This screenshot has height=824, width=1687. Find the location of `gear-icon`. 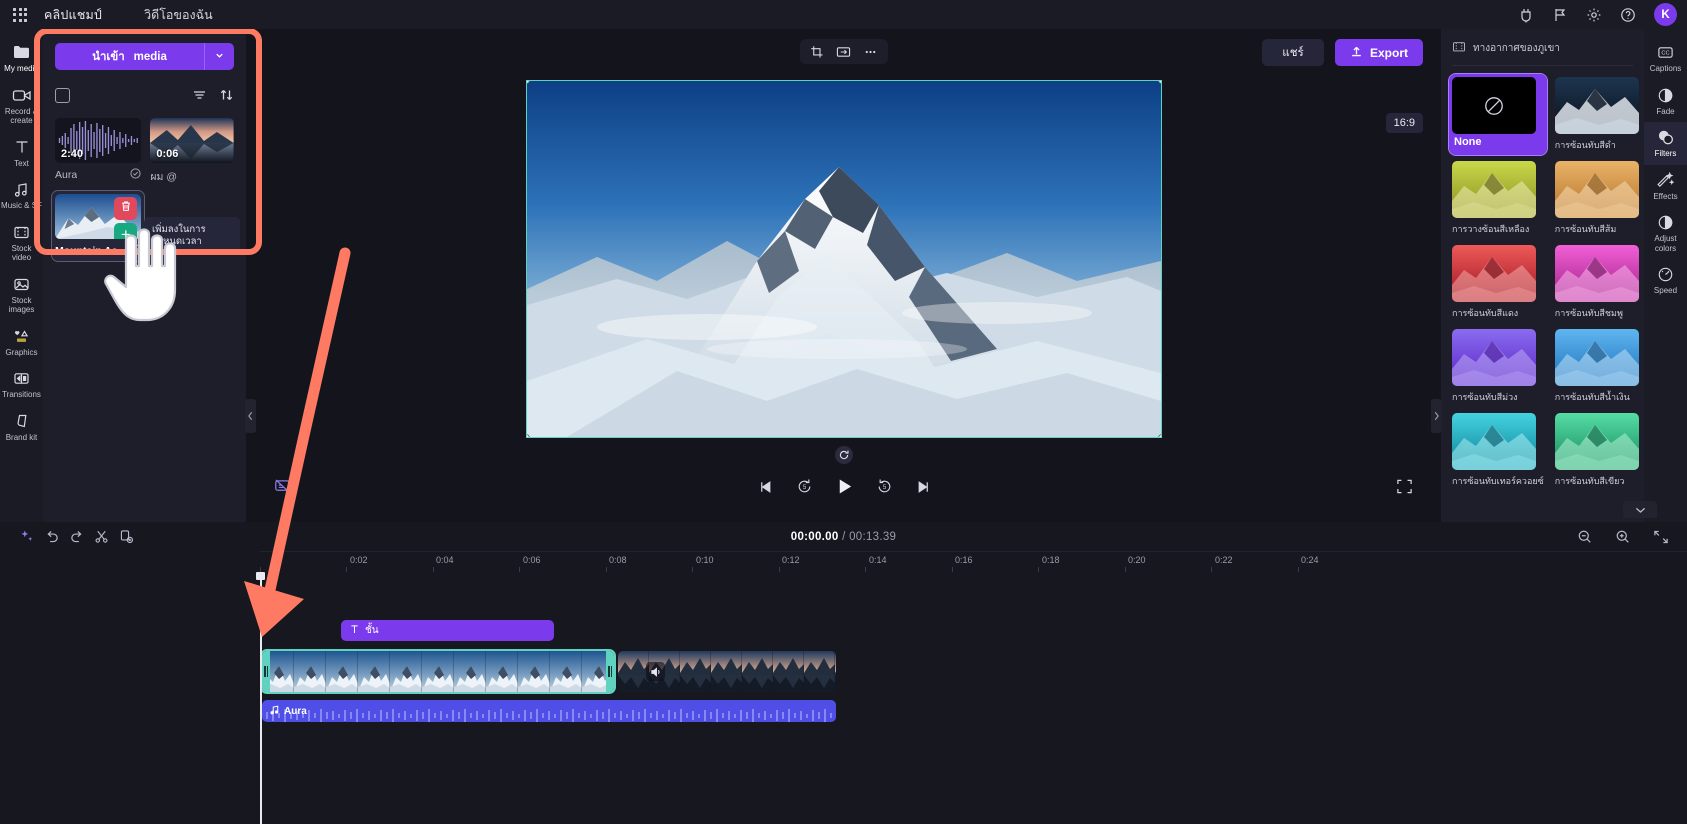

gear-icon is located at coordinates (1594, 15).